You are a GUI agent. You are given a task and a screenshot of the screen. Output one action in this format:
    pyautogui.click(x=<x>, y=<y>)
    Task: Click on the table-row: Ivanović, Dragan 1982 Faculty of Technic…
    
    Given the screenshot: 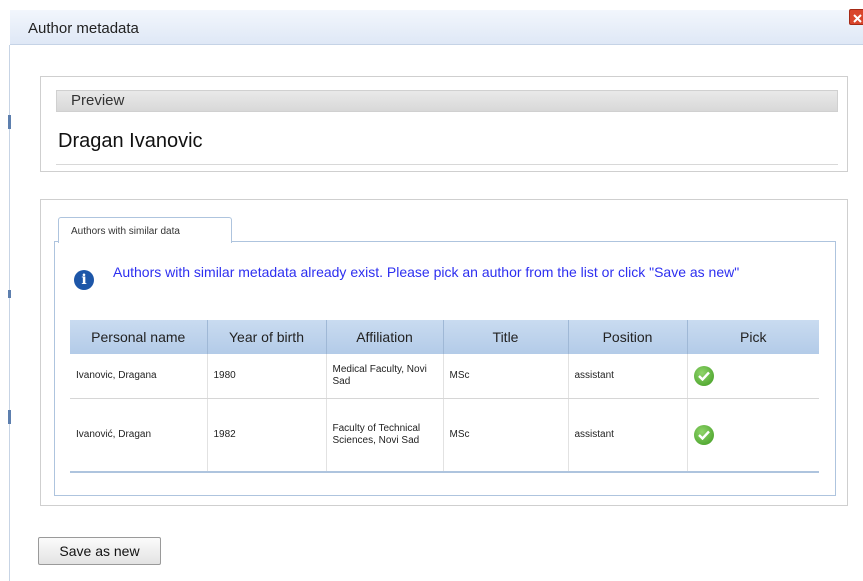 What is the action you would take?
    pyautogui.click(x=444, y=435)
    